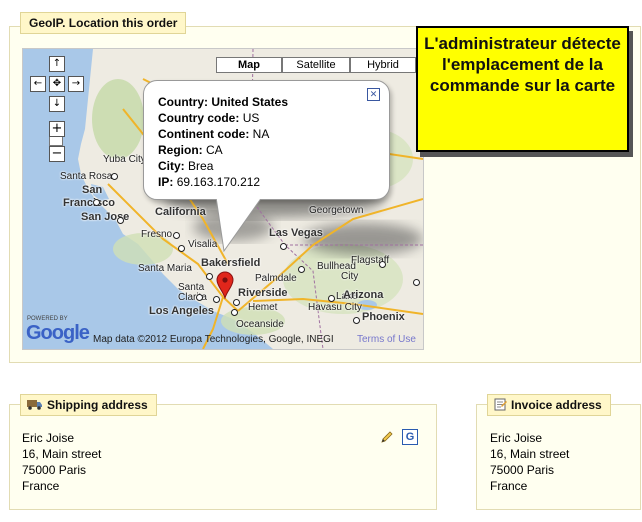 The image size is (642, 522). Describe the element at coordinates (276, 278) in the screenshot. I see `city-label: Palmdale` at that location.